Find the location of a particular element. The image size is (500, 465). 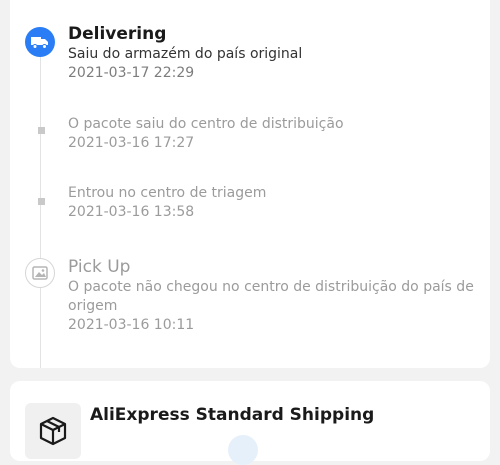

event-description: Entrou no centro de triagem is located at coordinates (167, 193).